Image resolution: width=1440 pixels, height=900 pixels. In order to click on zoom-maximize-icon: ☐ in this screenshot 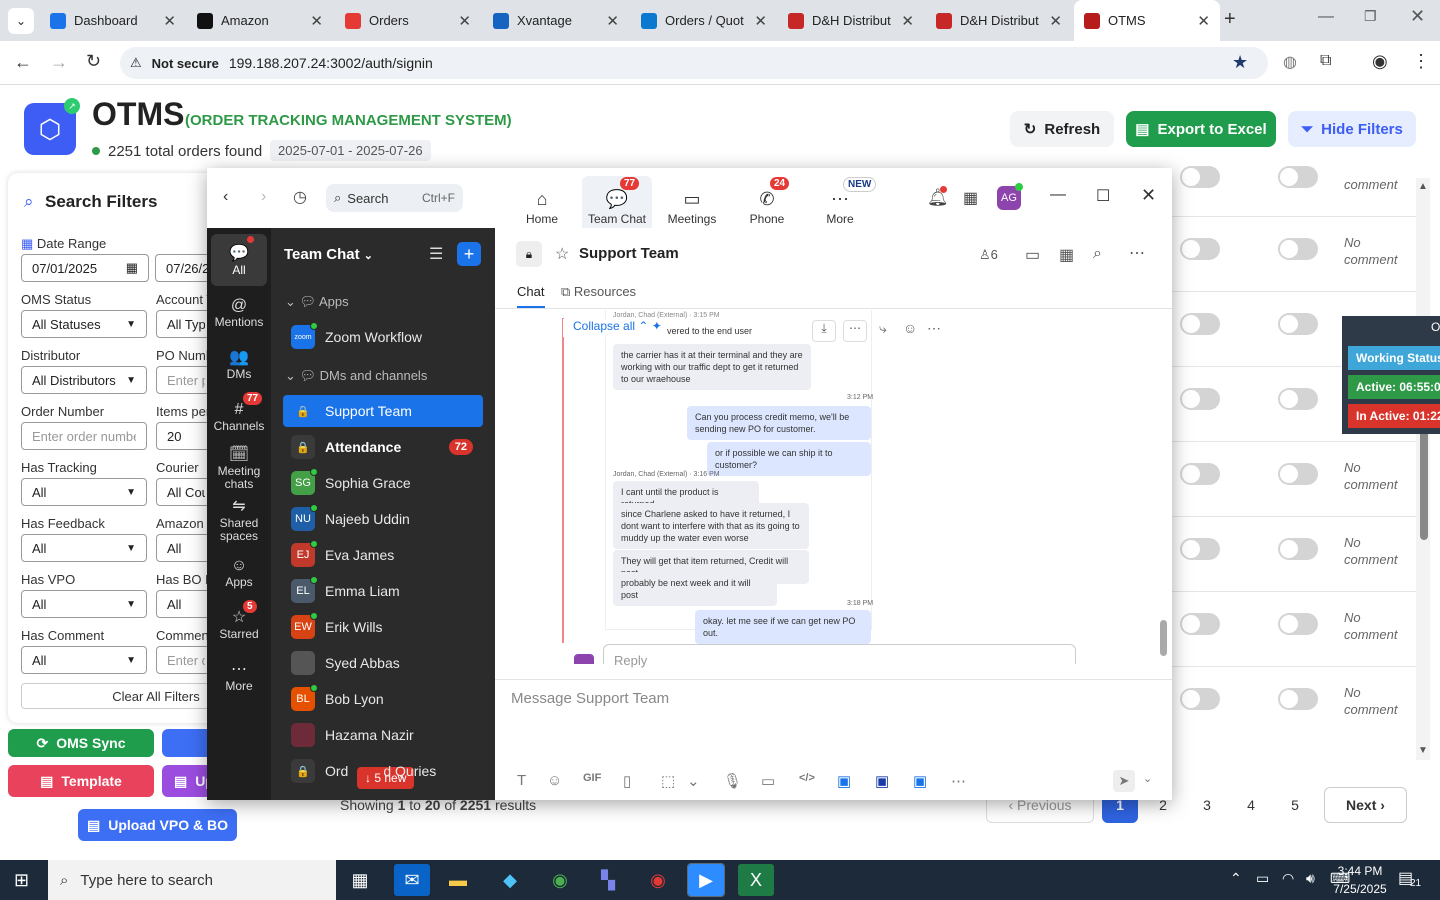, I will do `click(1103, 196)`.